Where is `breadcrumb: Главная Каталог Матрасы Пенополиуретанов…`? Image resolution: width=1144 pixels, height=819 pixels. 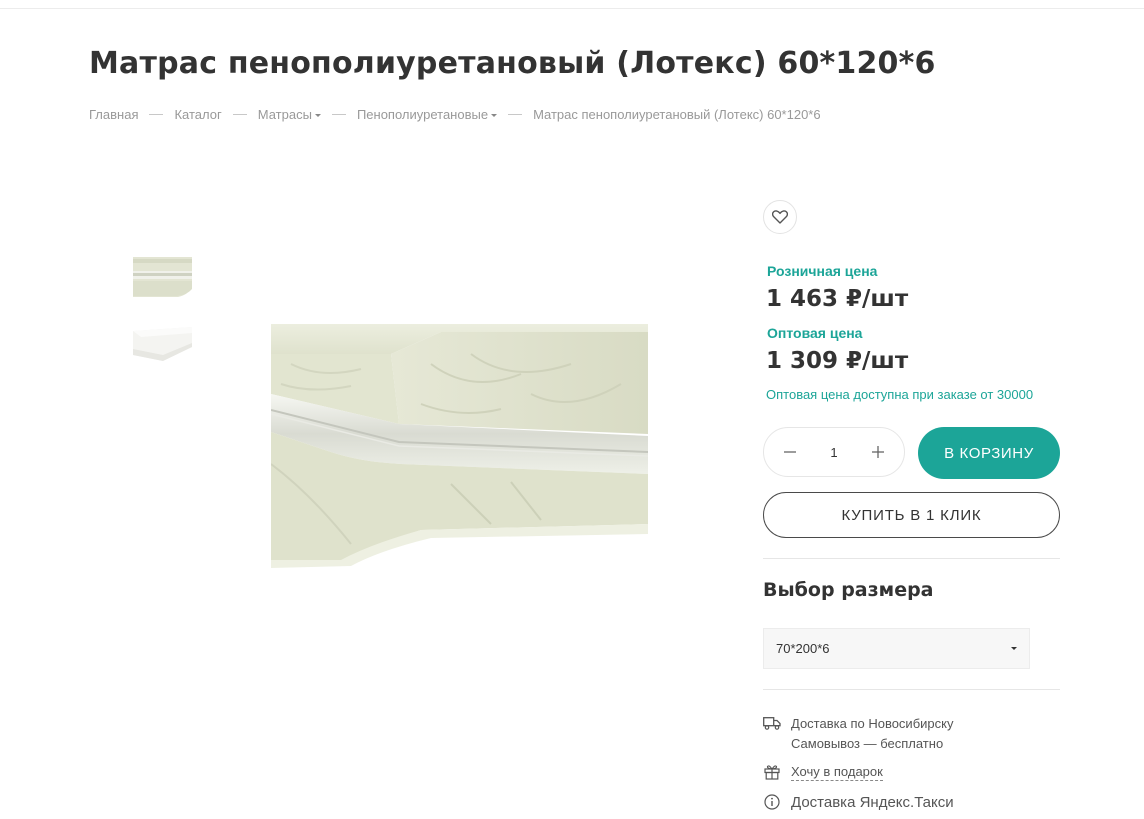
breadcrumb: Главная Каталог Матрасы Пенополиуретанов… is located at coordinates (455, 114).